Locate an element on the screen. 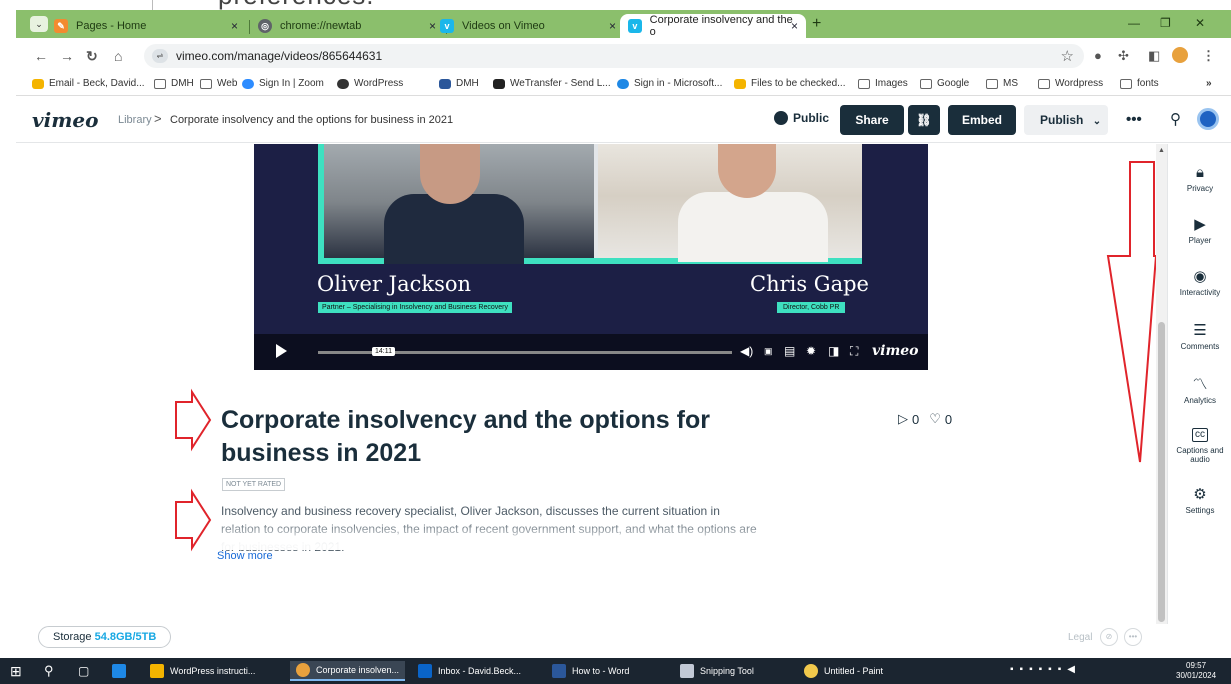  wordpress-icon is located at coordinates (343, 83).